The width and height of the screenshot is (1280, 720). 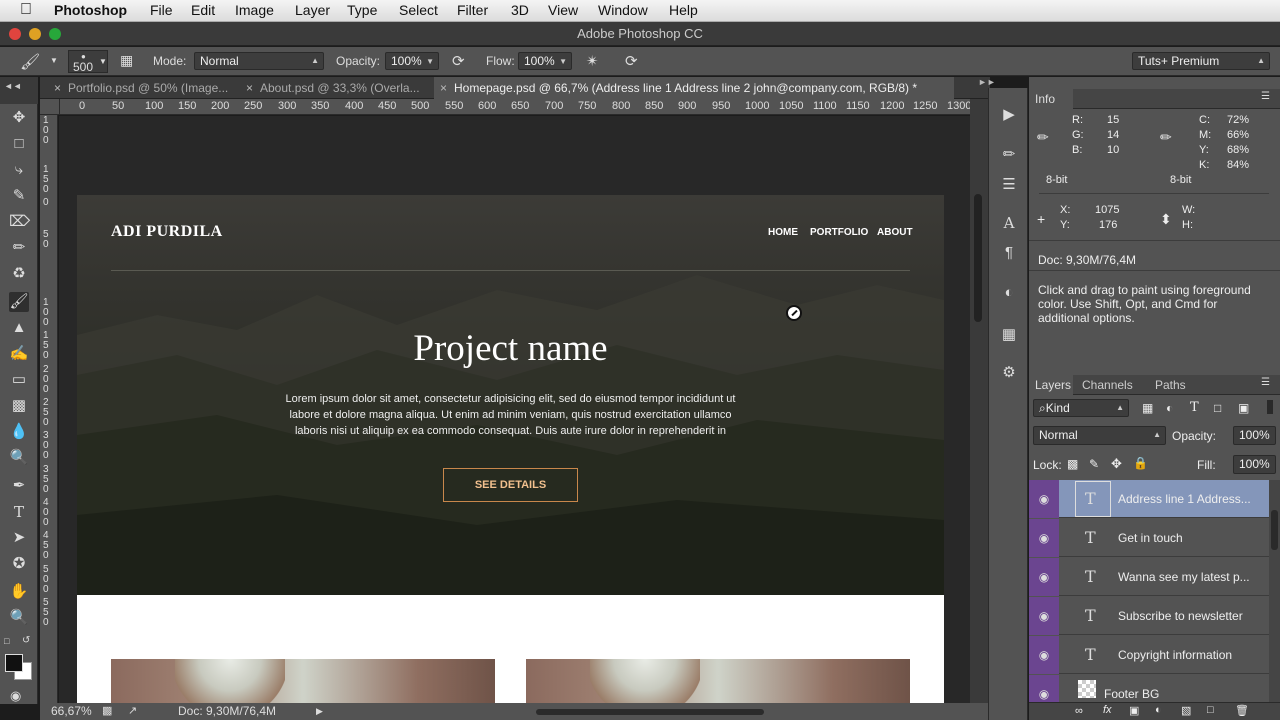 I want to click on actions-play-icon: ▶, so click(x=1009, y=115).